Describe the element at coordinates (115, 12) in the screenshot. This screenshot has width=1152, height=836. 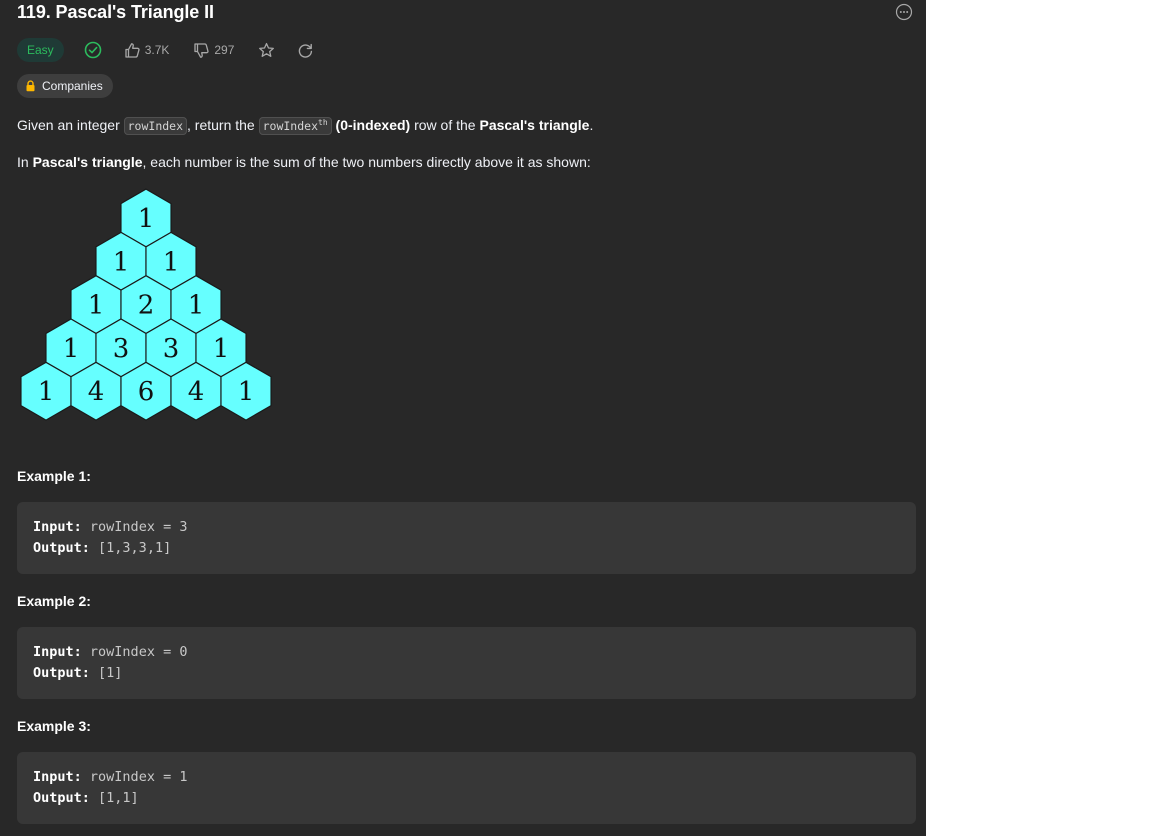
I see `problem-title: 119. Pascal's Triangle II` at that location.